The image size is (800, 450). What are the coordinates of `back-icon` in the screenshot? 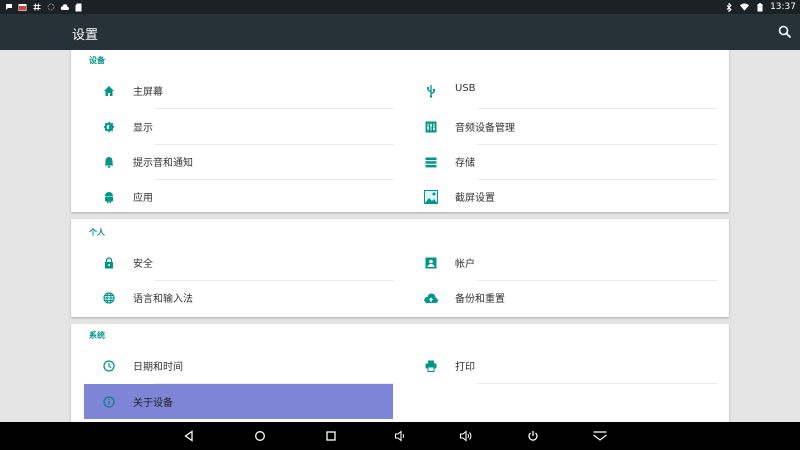 It's located at (189, 436).